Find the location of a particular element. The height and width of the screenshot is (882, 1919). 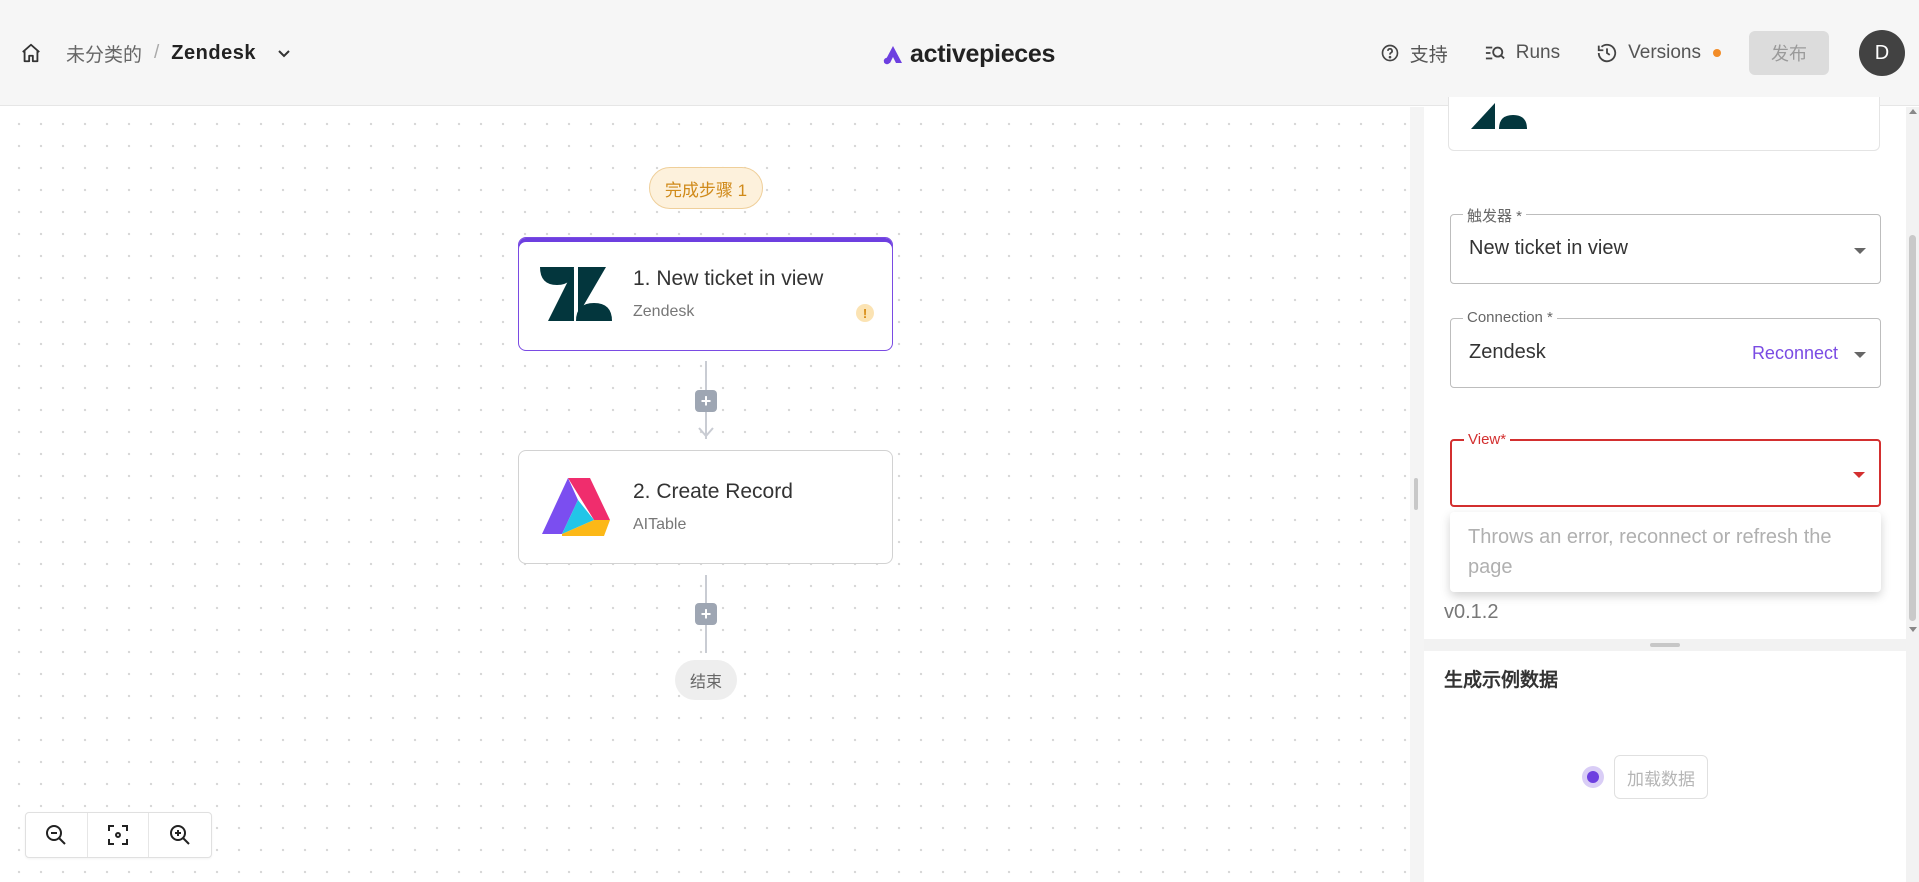

publish-button: 发布 is located at coordinates (1789, 53).